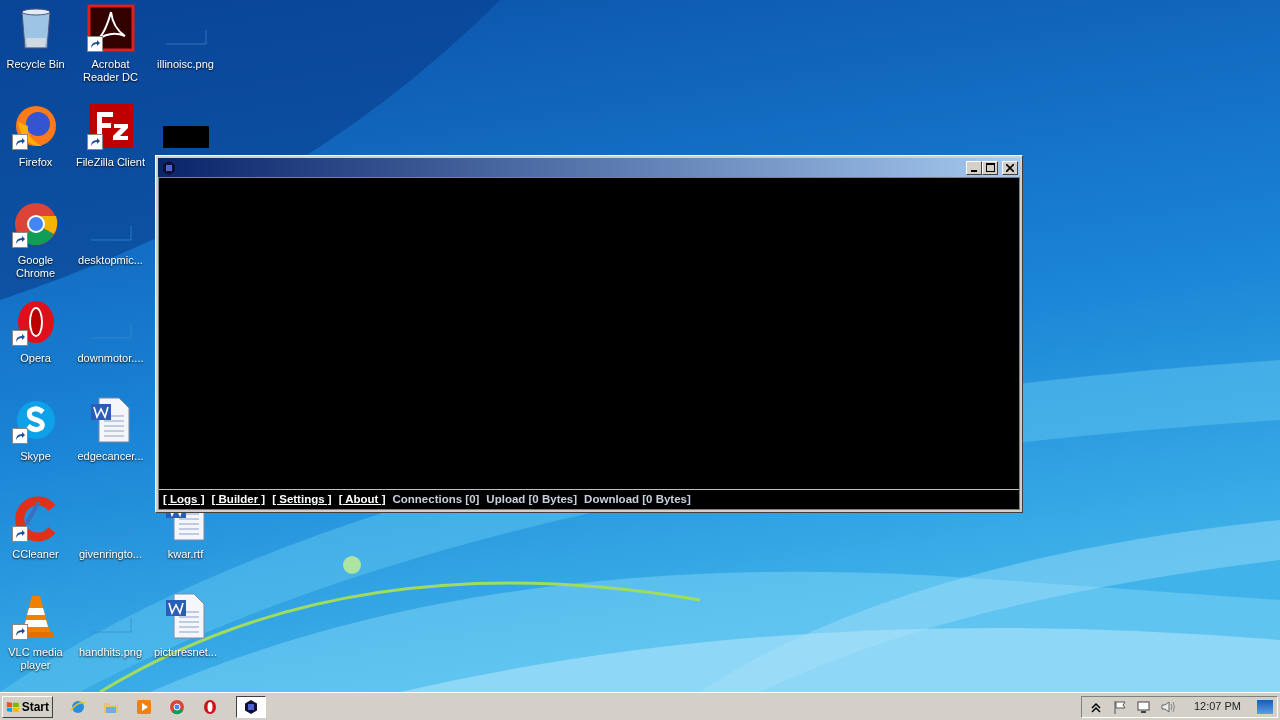 The image size is (1280, 720). What do you see at coordinates (177, 706) in the screenshot?
I see `browser-circle-icon` at bounding box center [177, 706].